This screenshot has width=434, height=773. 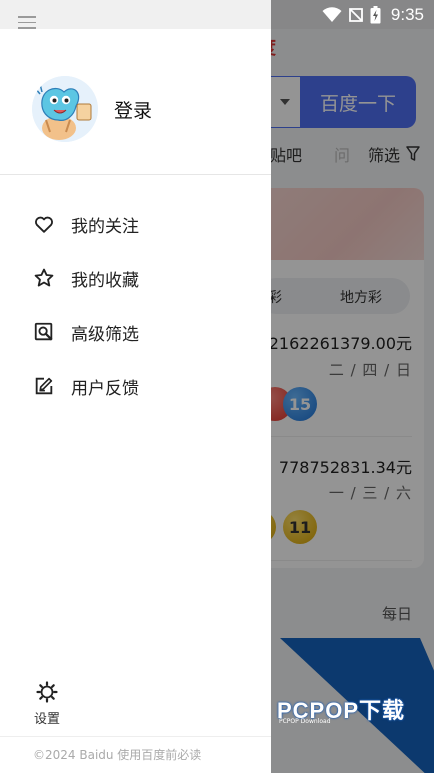 What do you see at coordinates (332, 14) in the screenshot?
I see `wifi-icon` at bounding box center [332, 14].